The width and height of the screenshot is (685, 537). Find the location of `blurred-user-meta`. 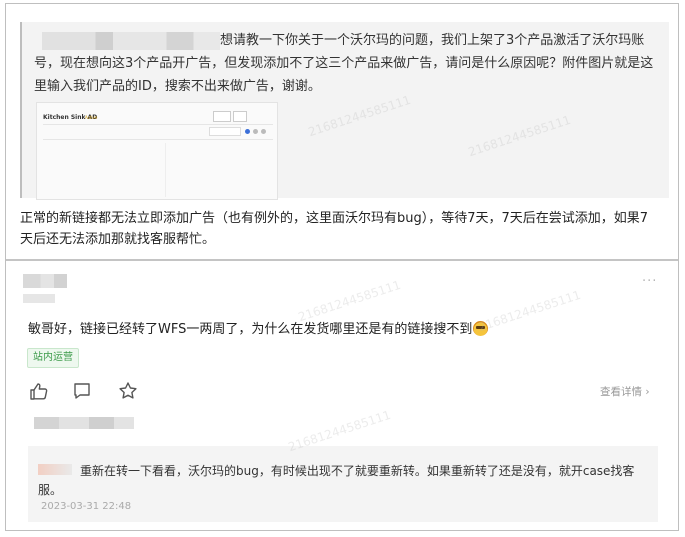

blurred-user-meta is located at coordinates (39, 298).